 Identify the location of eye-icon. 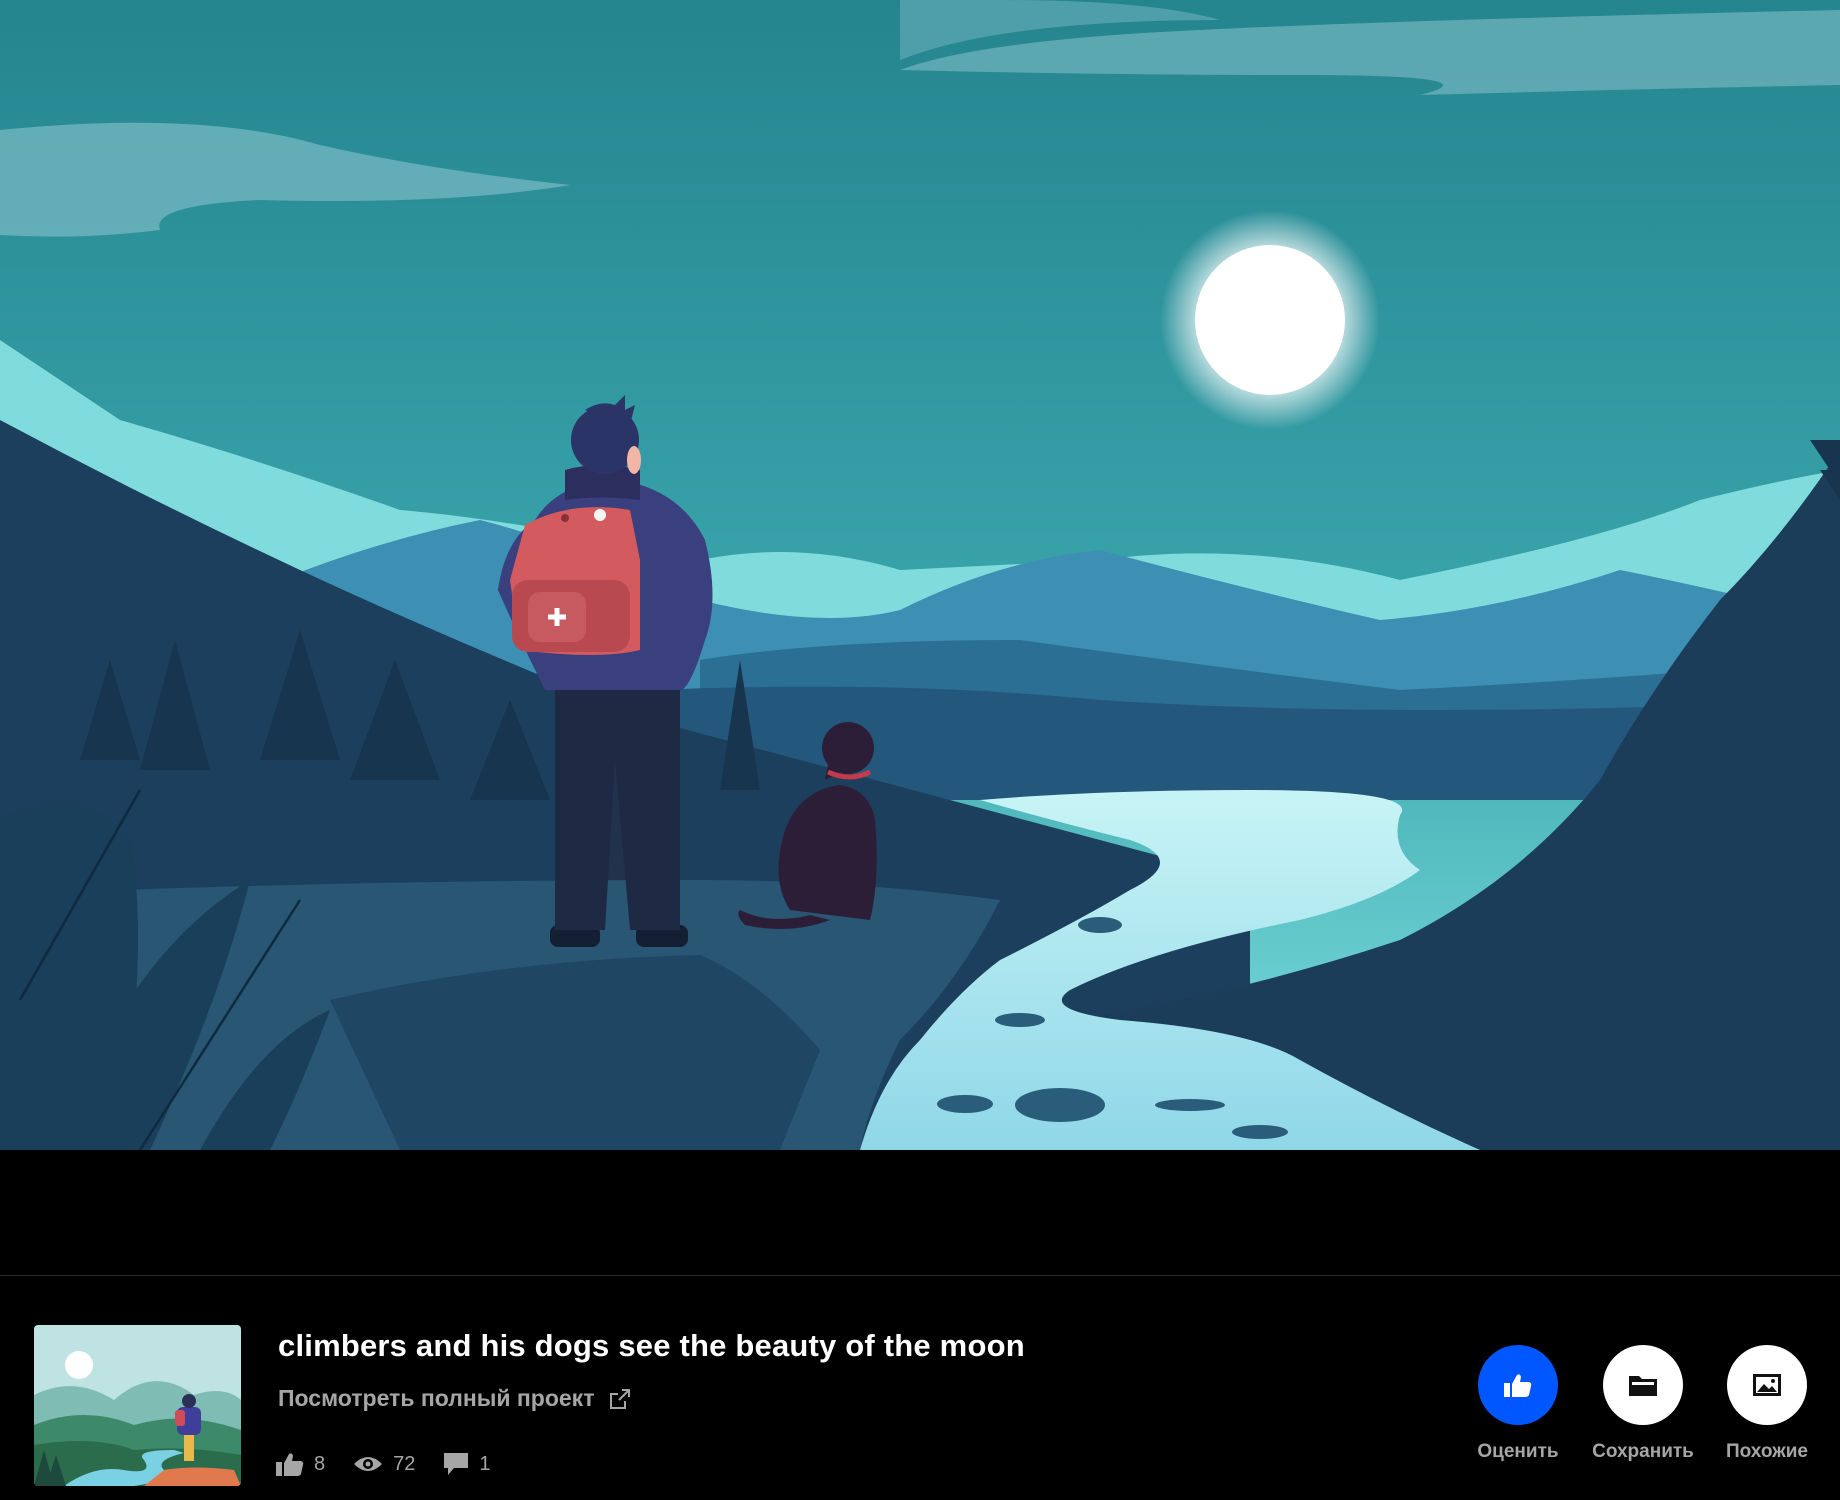
(368, 1464).